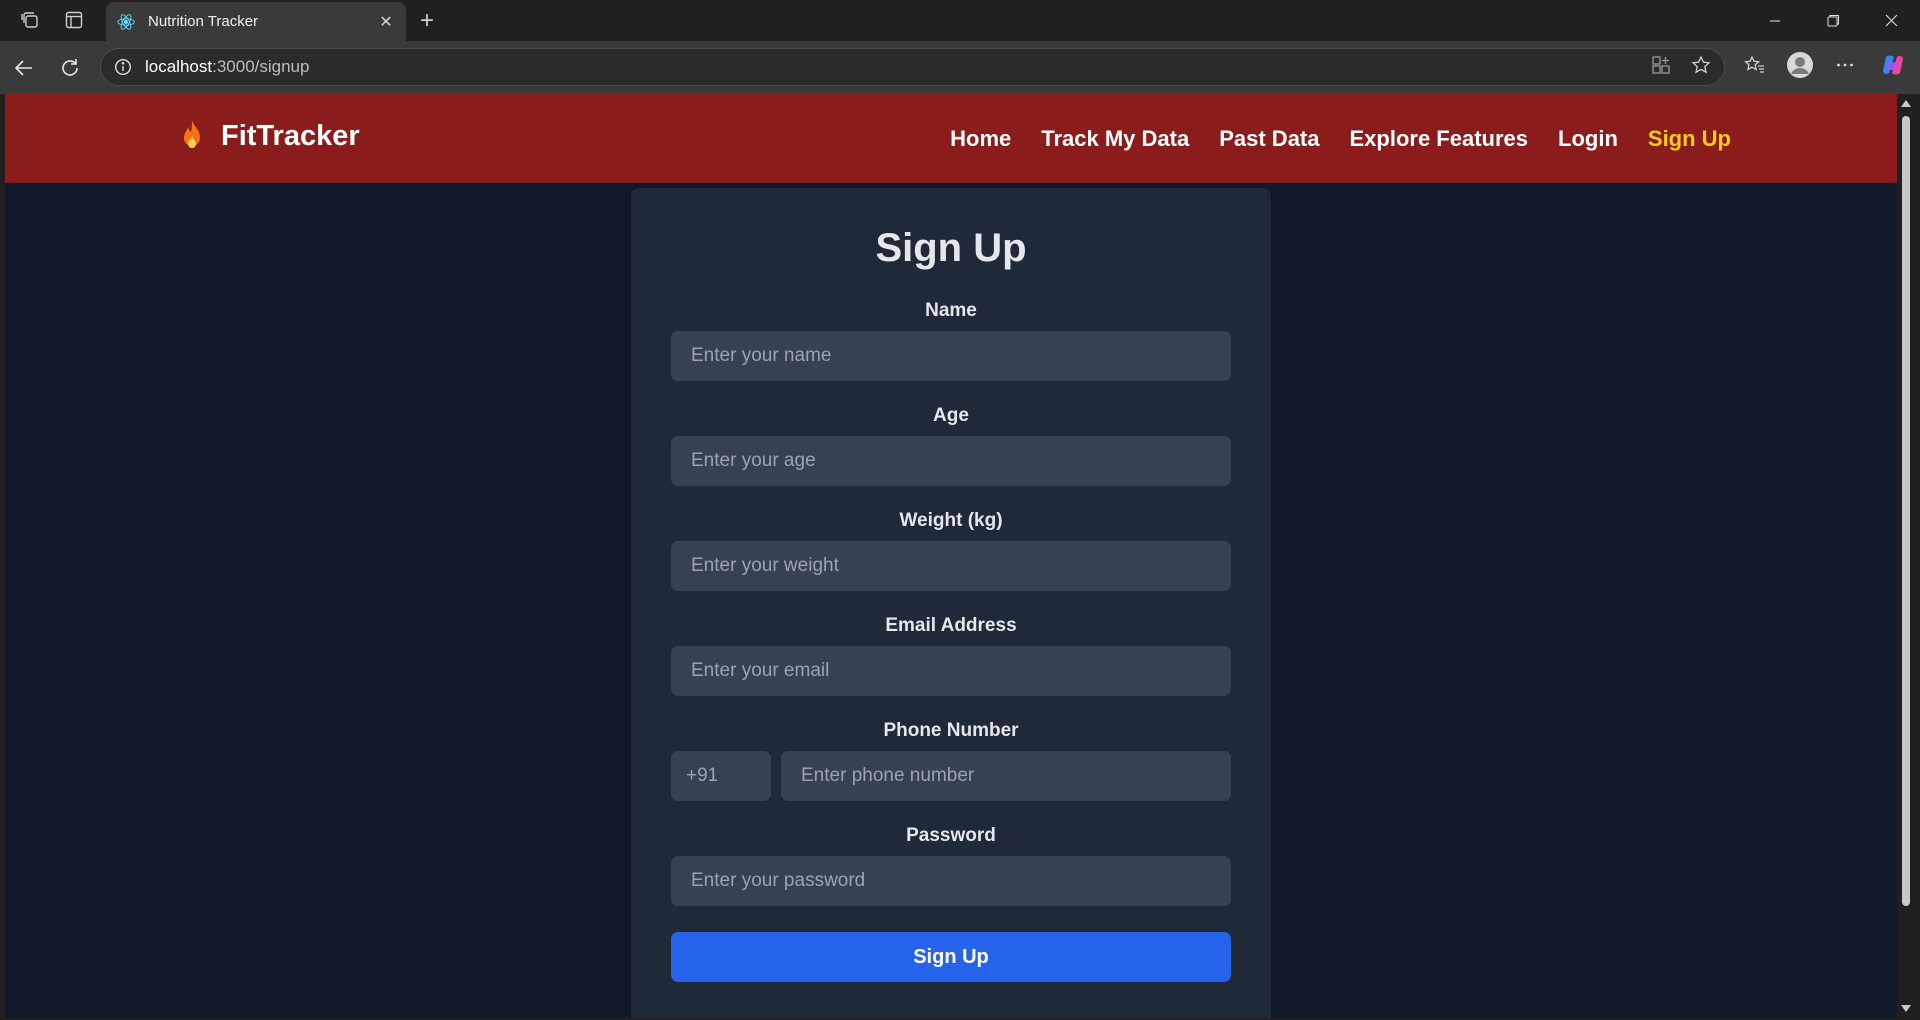 The width and height of the screenshot is (1920, 1020). I want to click on address-bar: localhost:3000/signup, so click(912, 67).